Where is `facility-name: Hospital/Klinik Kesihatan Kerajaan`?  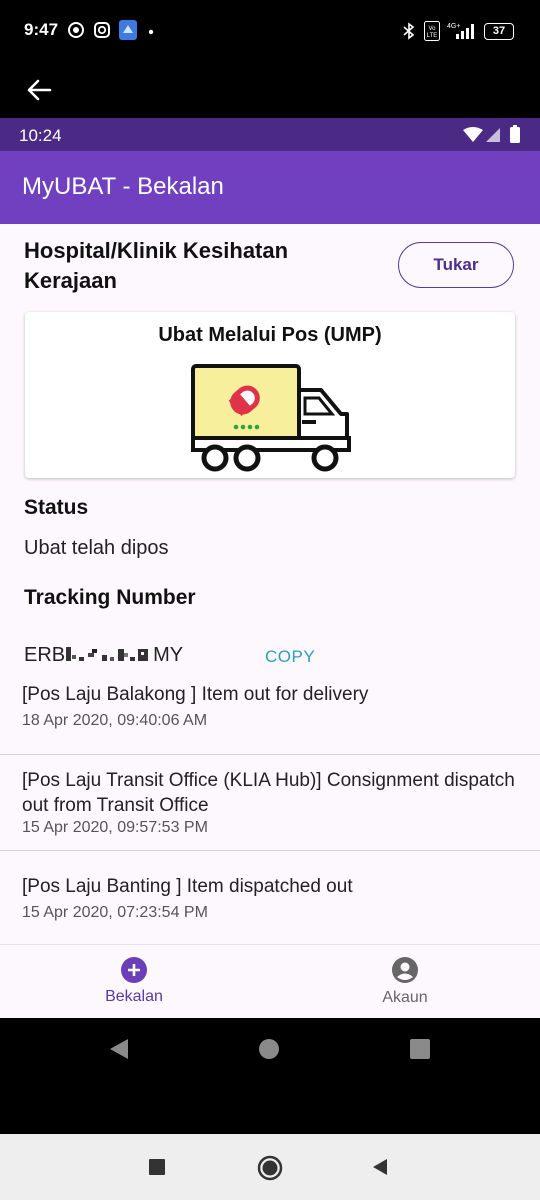 facility-name: Hospital/Klinik Kesihatan Kerajaan is located at coordinates (156, 265).